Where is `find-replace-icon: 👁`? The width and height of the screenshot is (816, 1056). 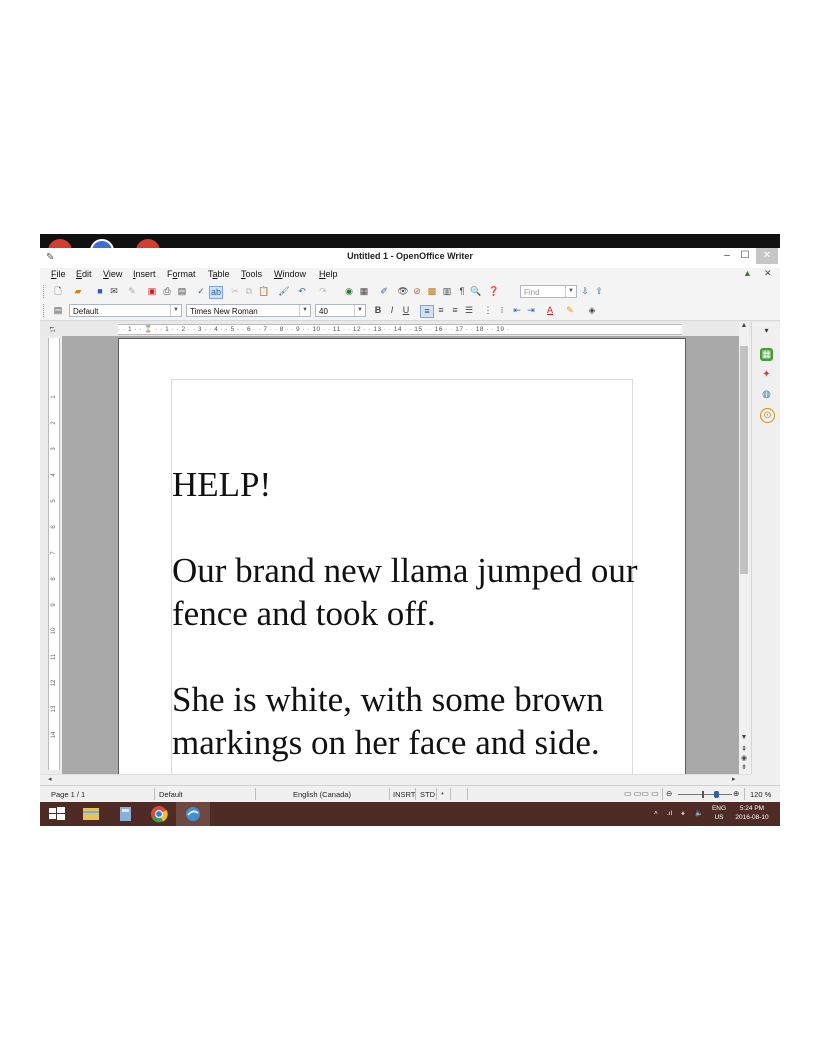 find-replace-icon: 👁 is located at coordinates (403, 291).